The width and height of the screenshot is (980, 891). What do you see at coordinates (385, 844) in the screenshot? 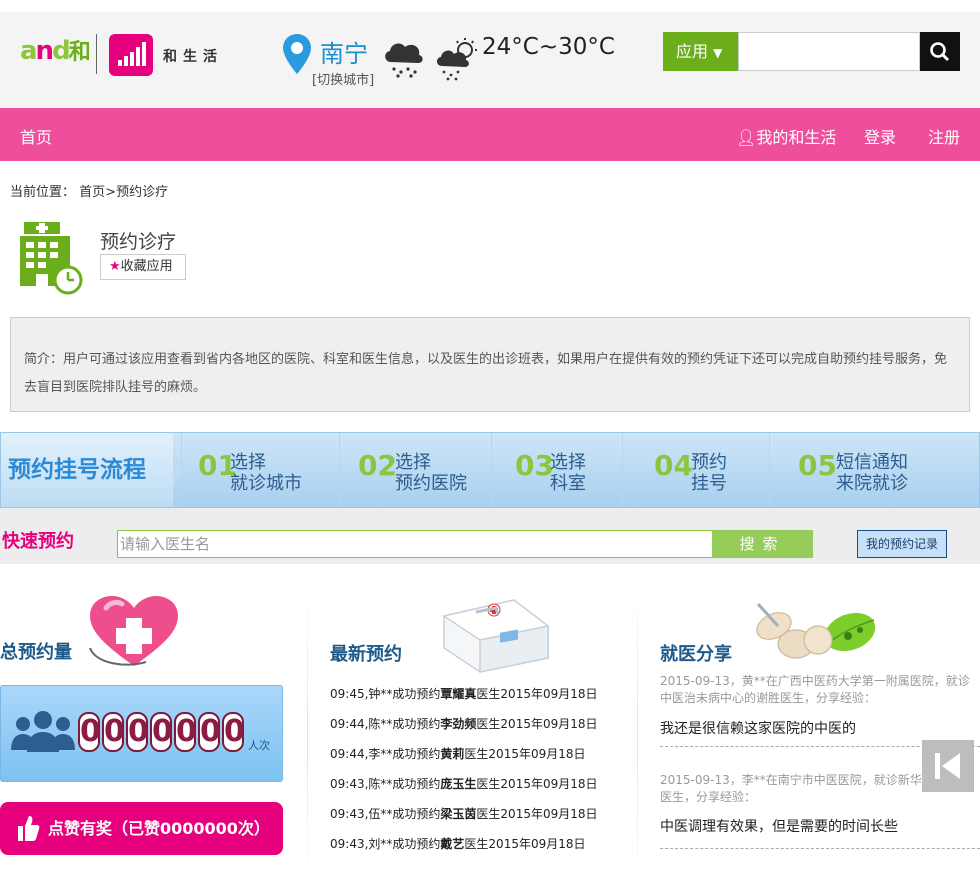
I see `recent-item-prefix: 09:43,刘**成功预约` at bounding box center [385, 844].